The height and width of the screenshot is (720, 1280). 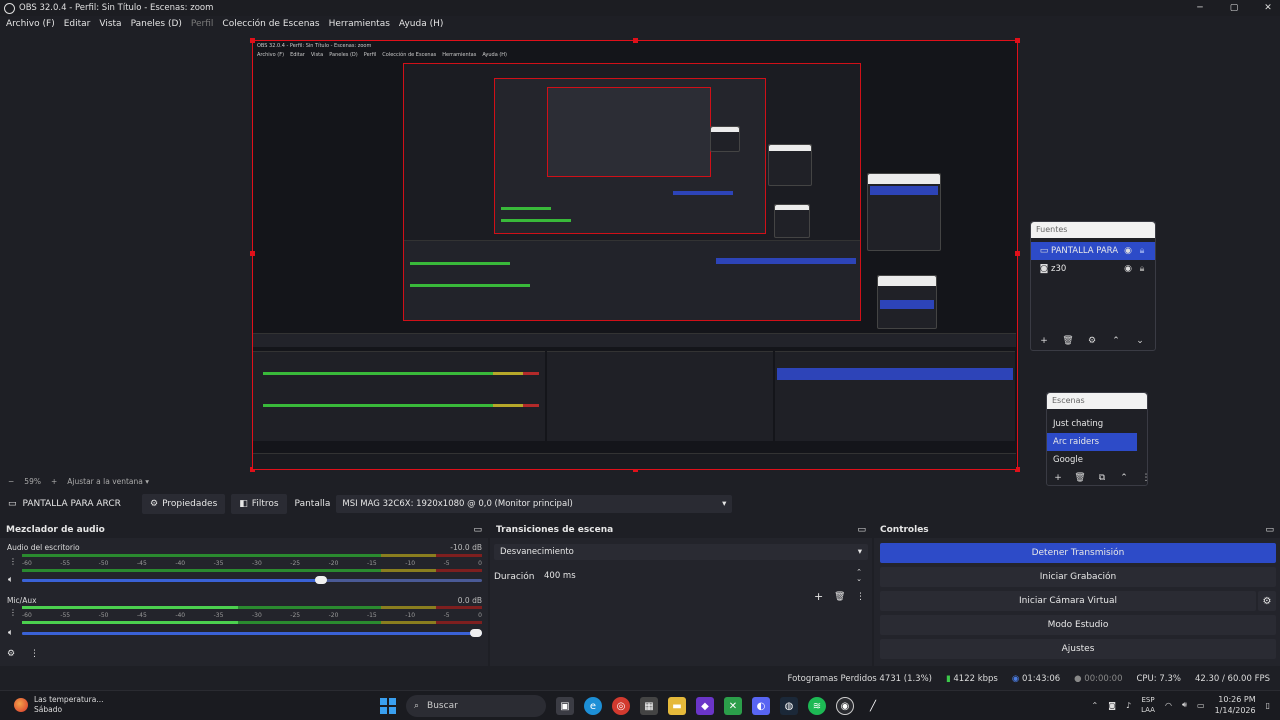 I want to click on transition-select: Desvanecimiento ▾, so click(x=681, y=552).